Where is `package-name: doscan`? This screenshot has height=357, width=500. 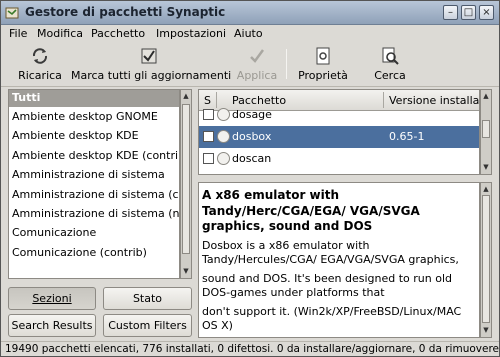 package-name: doscan is located at coordinates (252, 158).